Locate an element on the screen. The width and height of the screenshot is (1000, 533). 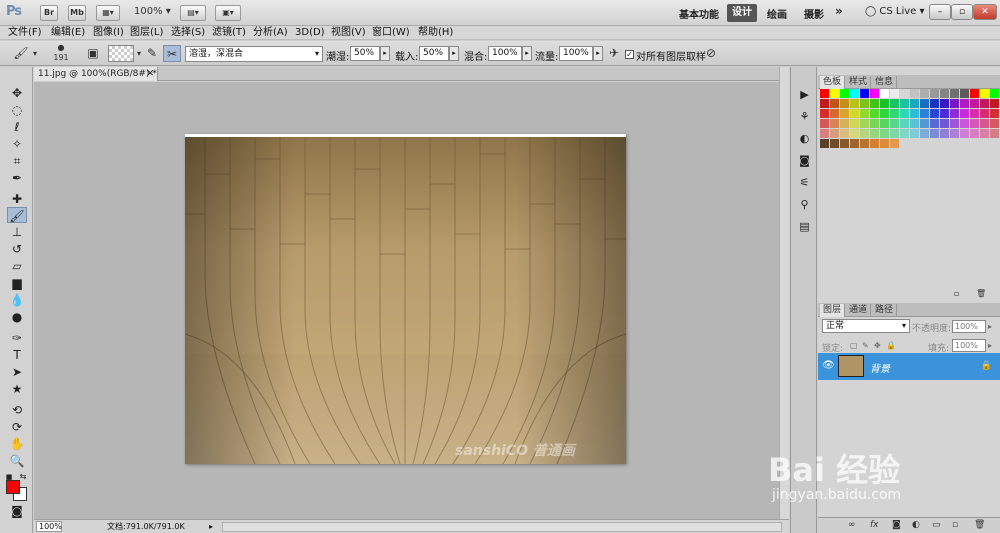
3d-rotate-tool-icon: ⟲ is located at coordinates (17, 410).